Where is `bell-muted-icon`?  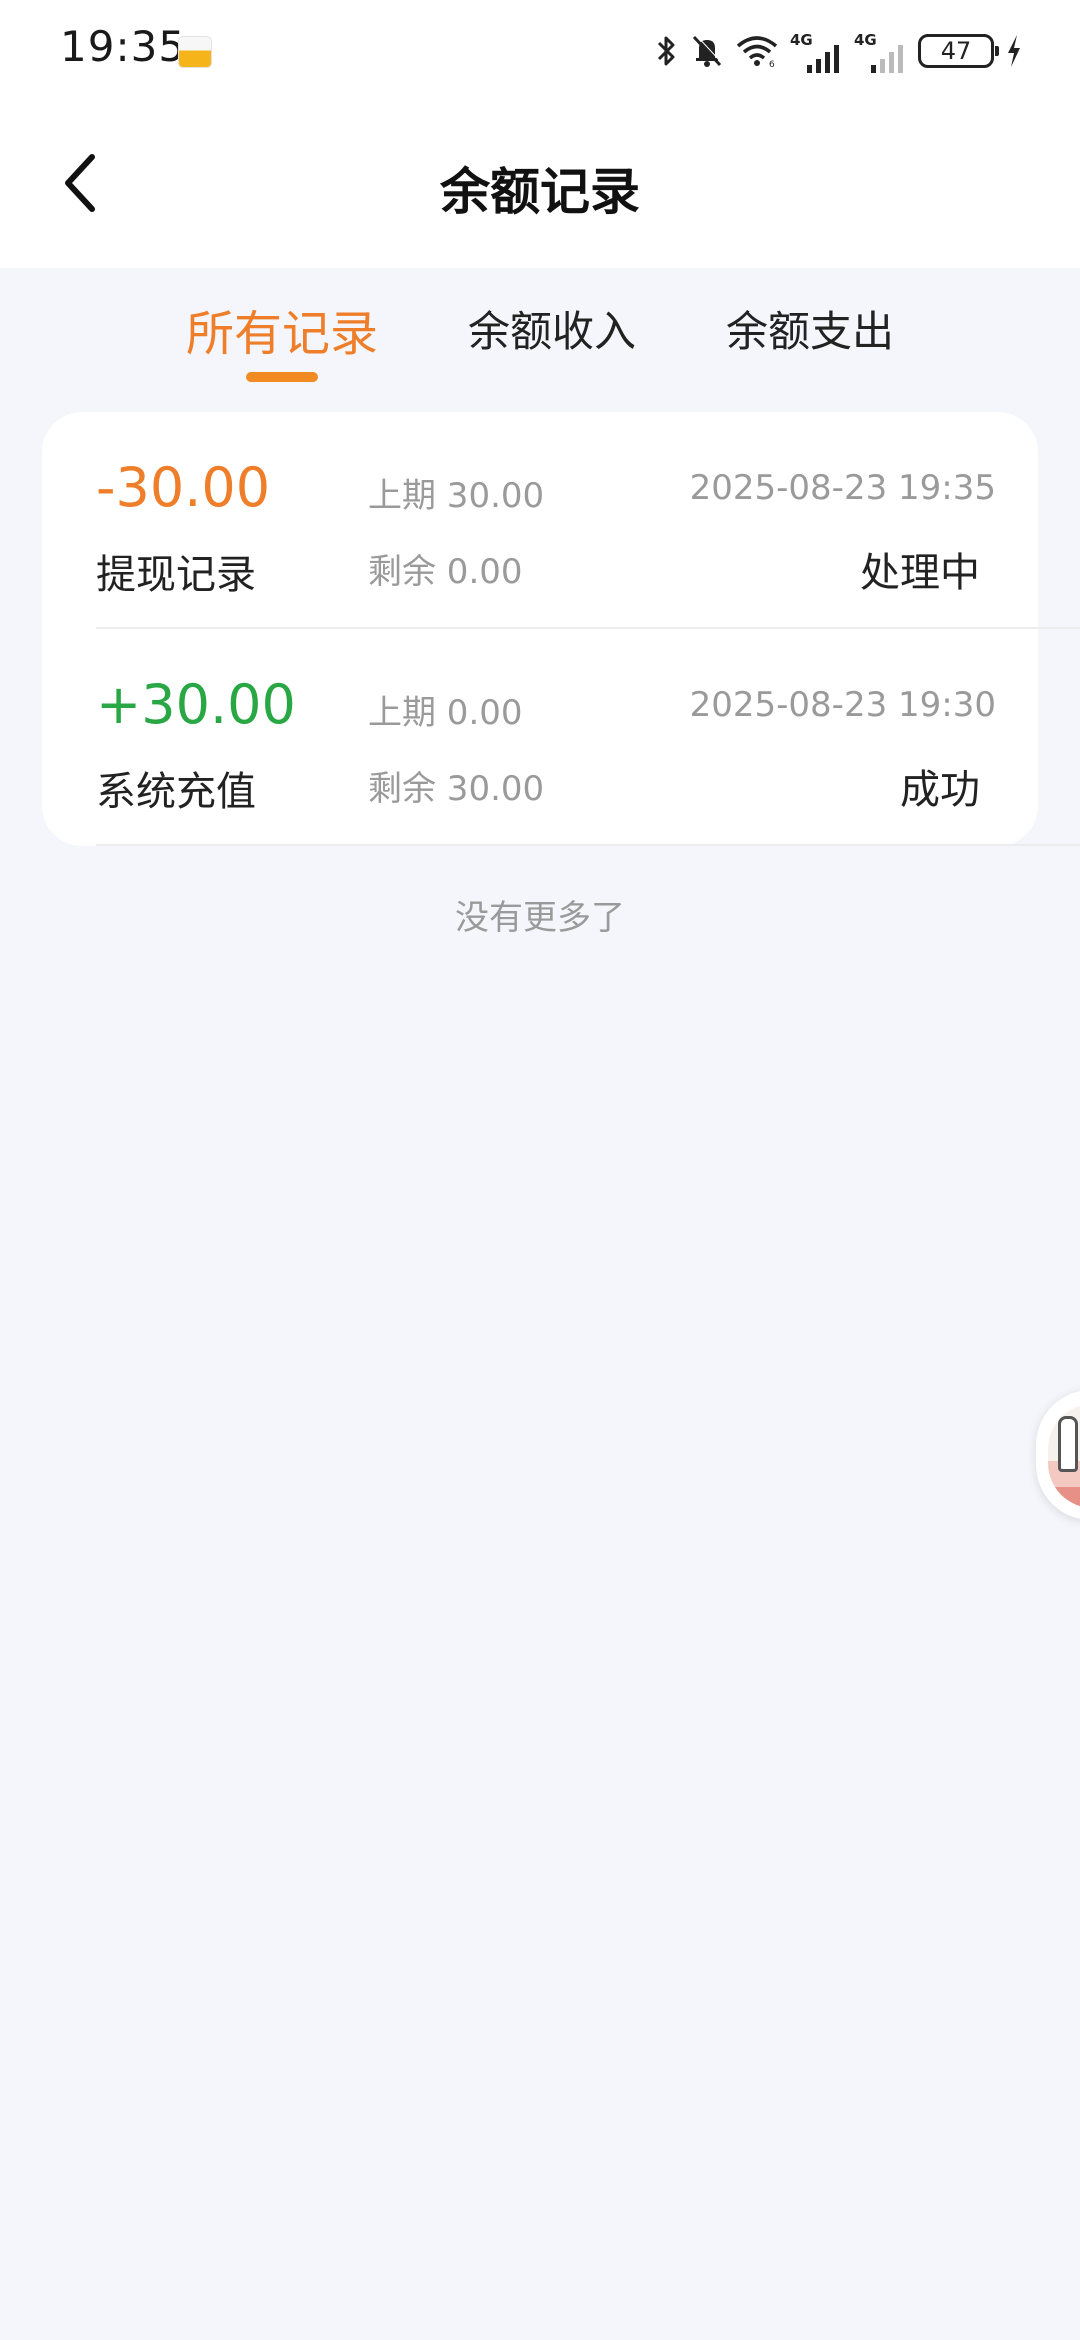 bell-muted-icon is located at coordinates (707, 51).